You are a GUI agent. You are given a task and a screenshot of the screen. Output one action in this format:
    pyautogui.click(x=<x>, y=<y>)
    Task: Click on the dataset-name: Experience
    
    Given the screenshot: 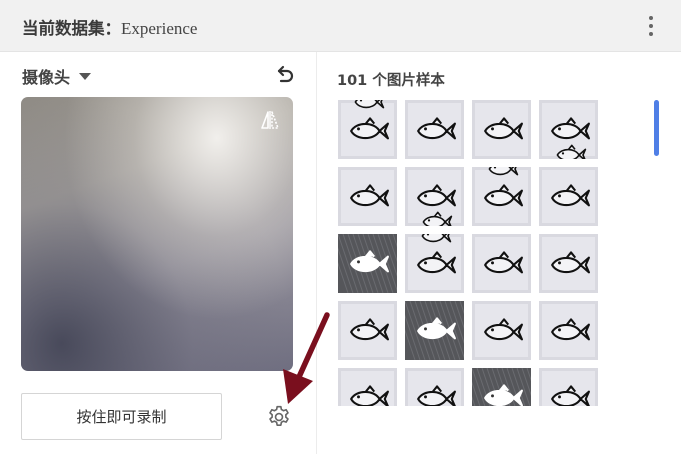 What is the action you would take?
    pyautogui.click(x=159, y=28)
    